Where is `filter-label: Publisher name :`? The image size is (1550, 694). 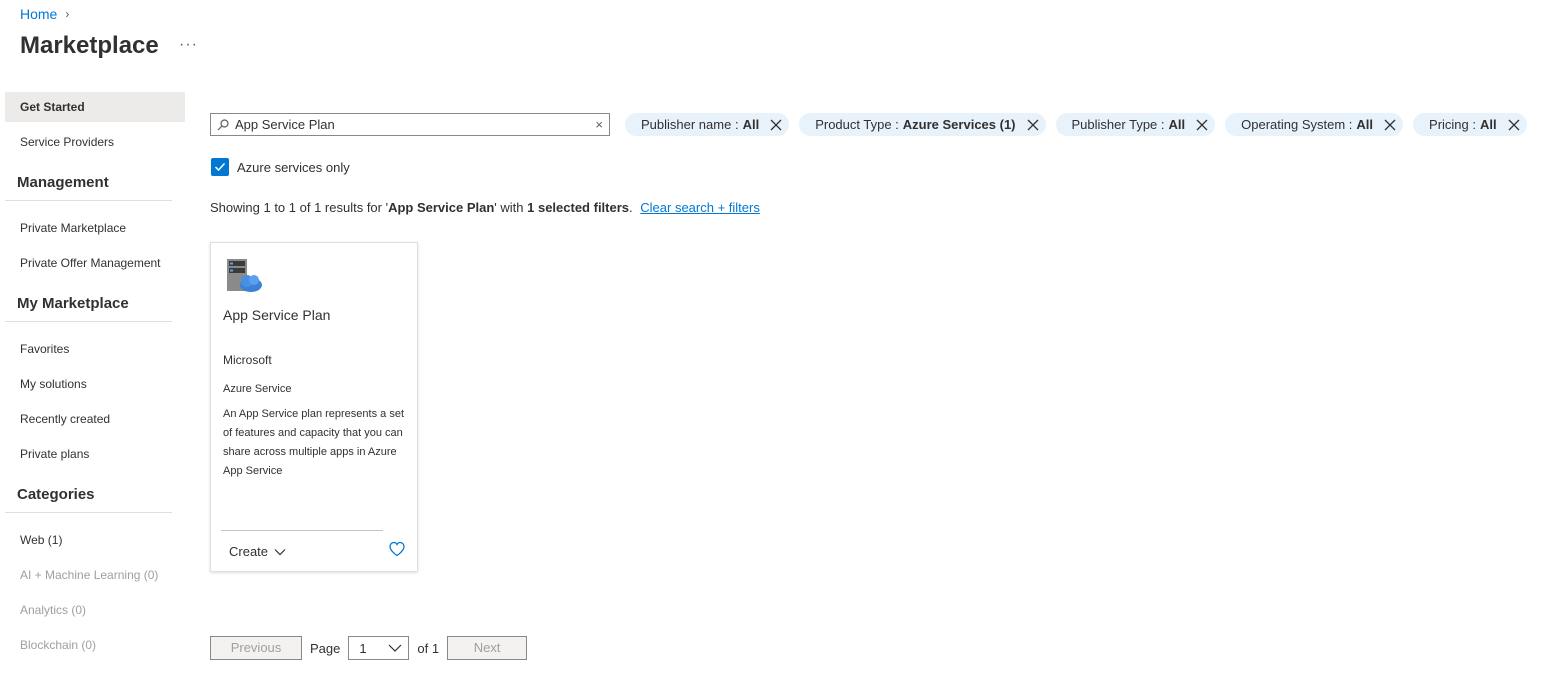 filter-label: Publisher name : is located at coordinates (690, 124).